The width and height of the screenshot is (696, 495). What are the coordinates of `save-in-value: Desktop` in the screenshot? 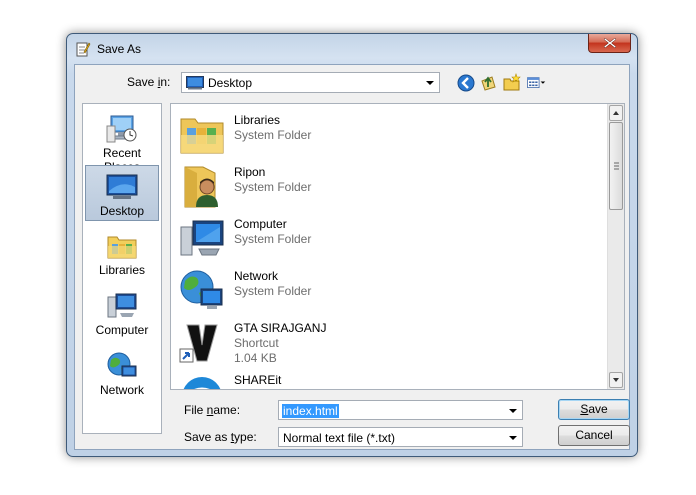 It's located at (230, 83).